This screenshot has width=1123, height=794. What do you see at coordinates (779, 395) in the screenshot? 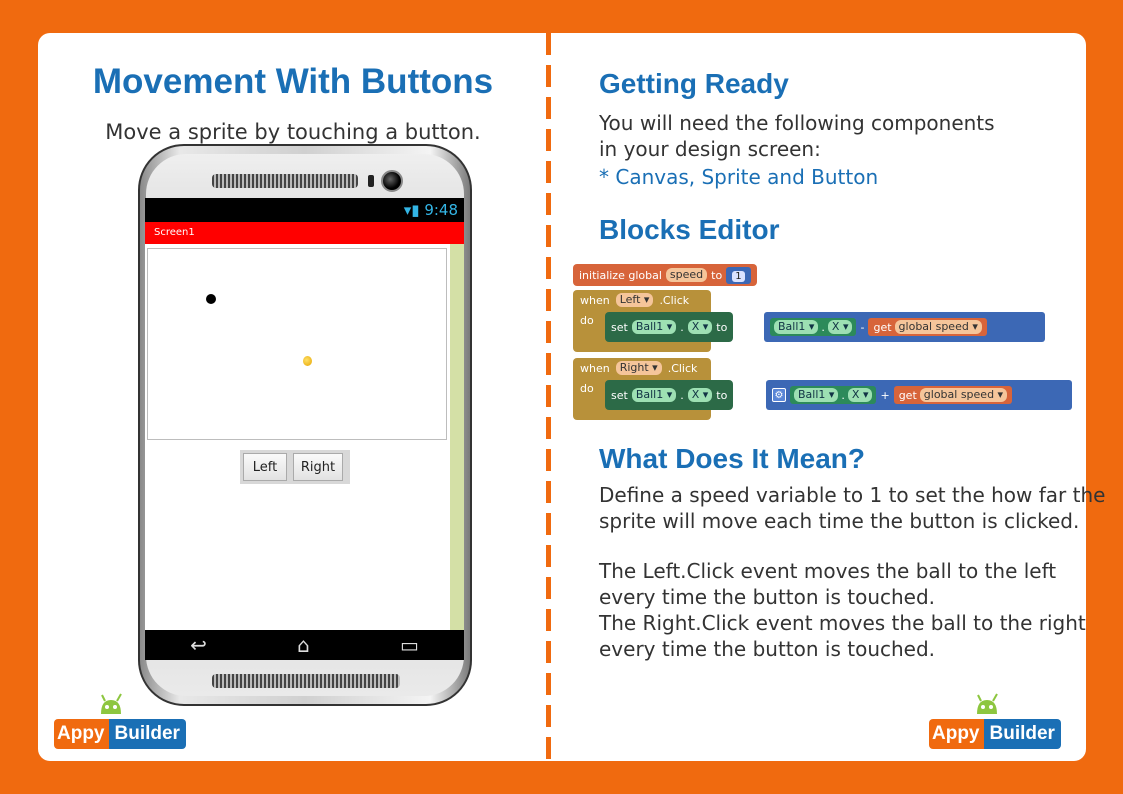
I see `gear-icon: ⚙` at bounding box center [779, 395].